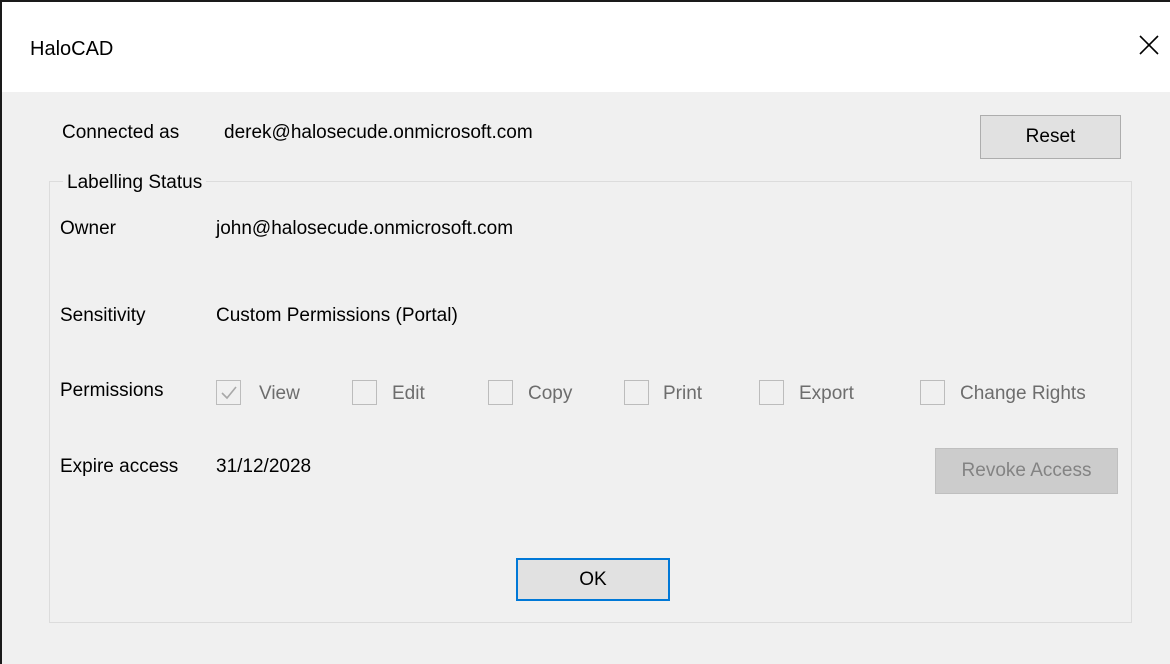  Describe the element at coordinates (378, 132) in the screenshot. I see `connected-as-value: derek@halosecude.onmicrosoft.com` at that location.